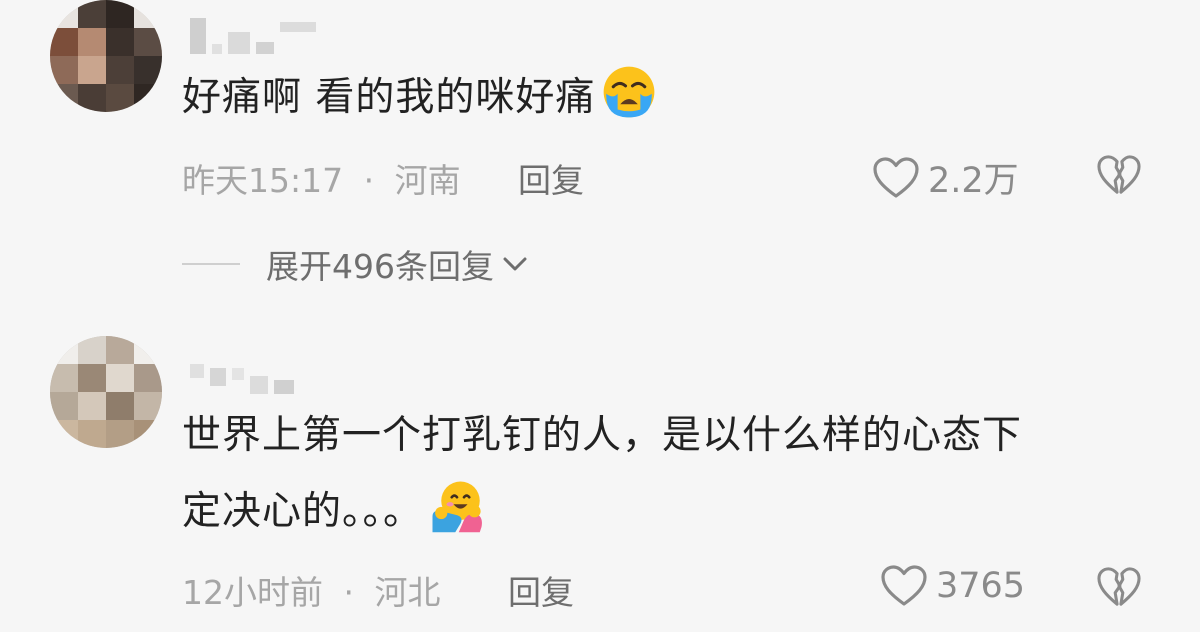  Describe the element at coordinates (427, 180) in the screenshot. I see `comment-location: 河南` at that location.